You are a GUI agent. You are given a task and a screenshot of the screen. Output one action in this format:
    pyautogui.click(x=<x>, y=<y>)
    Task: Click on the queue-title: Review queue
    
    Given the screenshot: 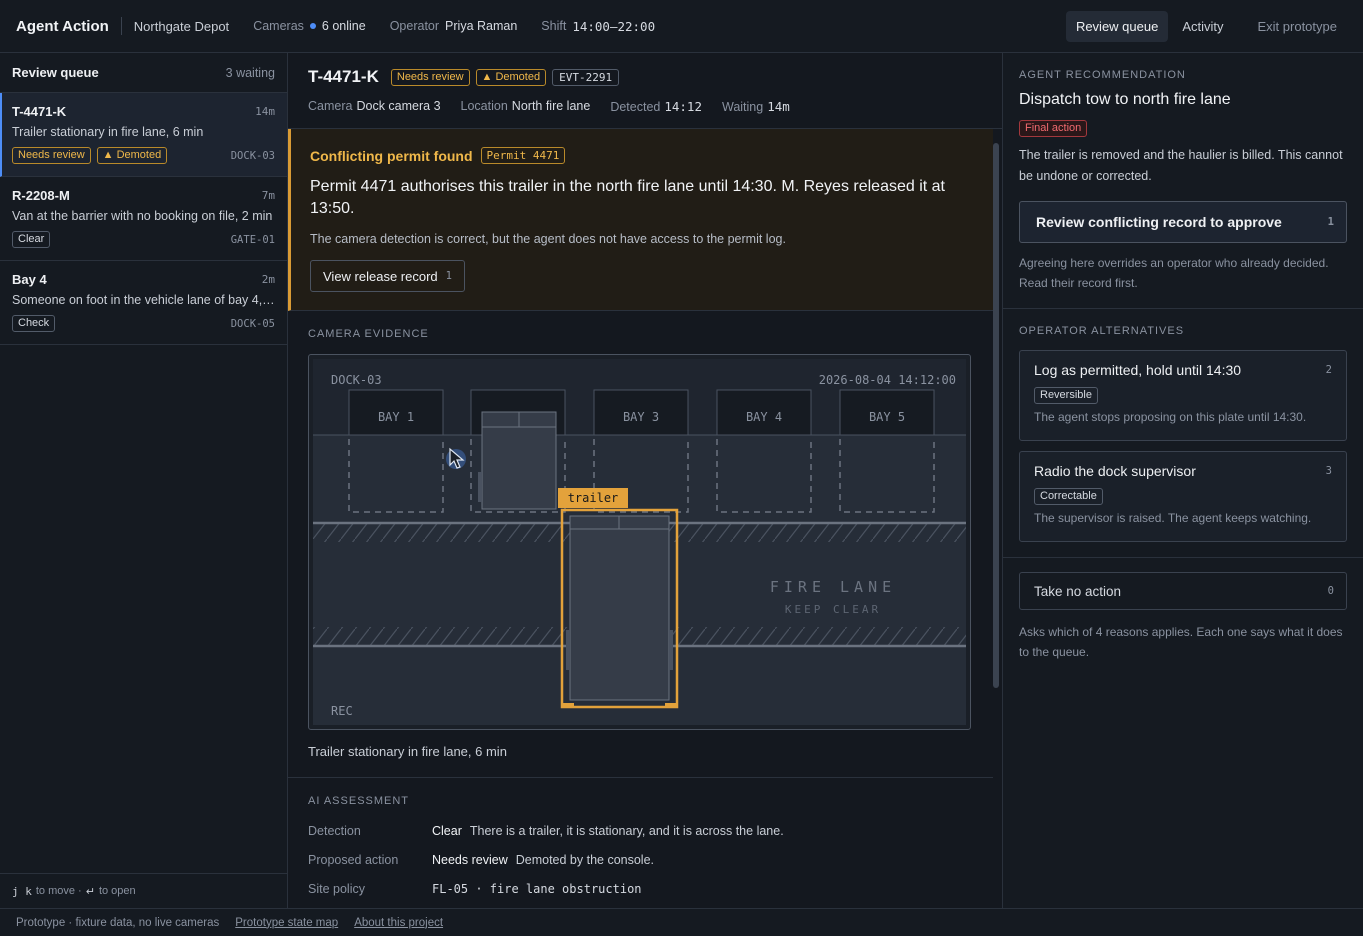 What is the action you would take?
    pyautogui.click(x=55, y=72)
    